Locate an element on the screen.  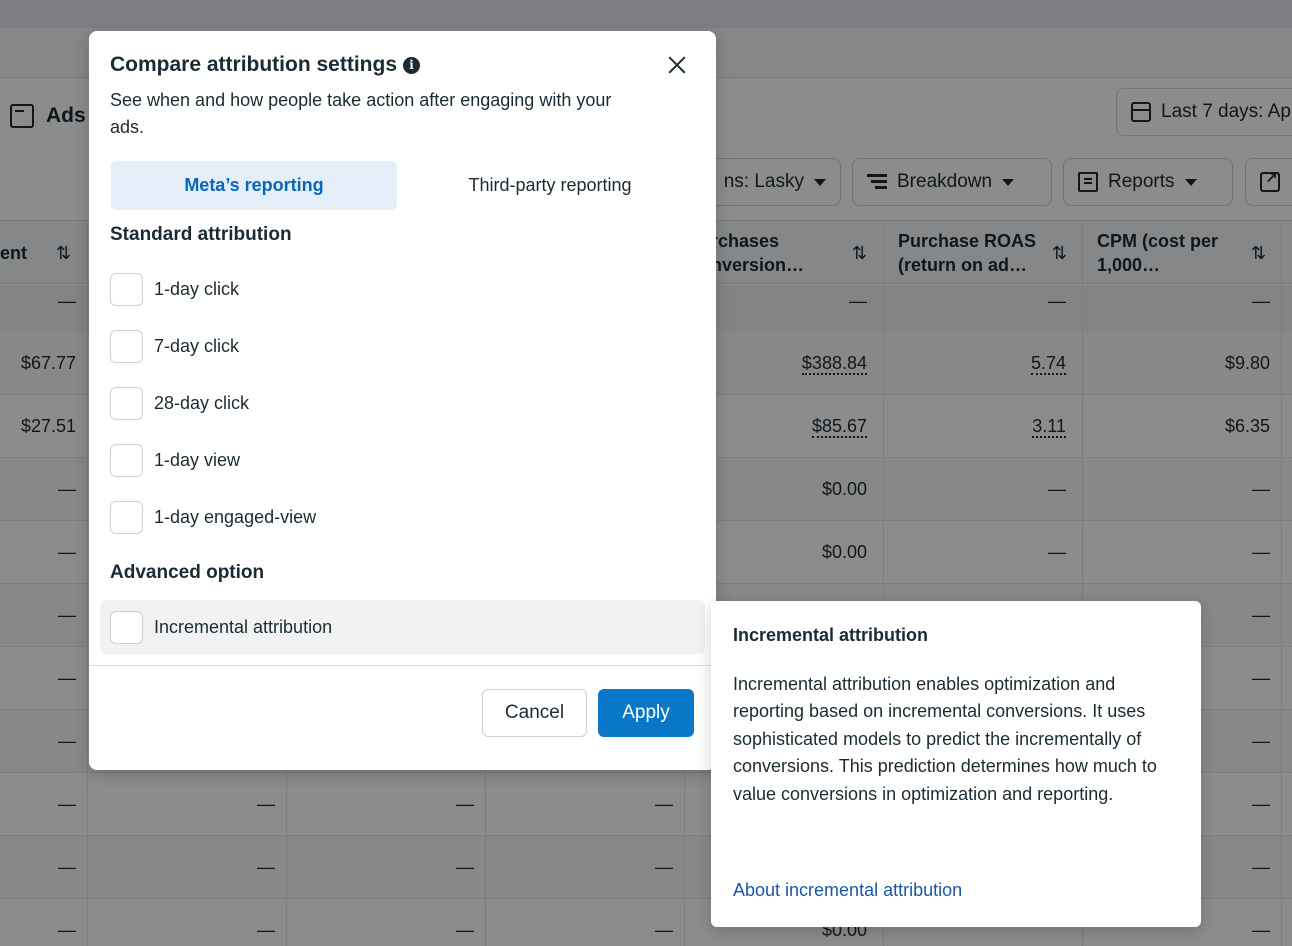
option-1-day-click: 1-day click is located at coordinates (174, 289).